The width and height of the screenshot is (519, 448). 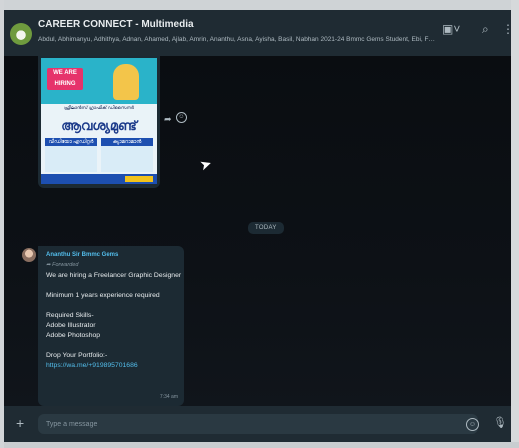 What do you see at coordinates (70, 315) in the screenshot?
I see `message-line-3: Required Skills-` at bounding box center [70, 315].